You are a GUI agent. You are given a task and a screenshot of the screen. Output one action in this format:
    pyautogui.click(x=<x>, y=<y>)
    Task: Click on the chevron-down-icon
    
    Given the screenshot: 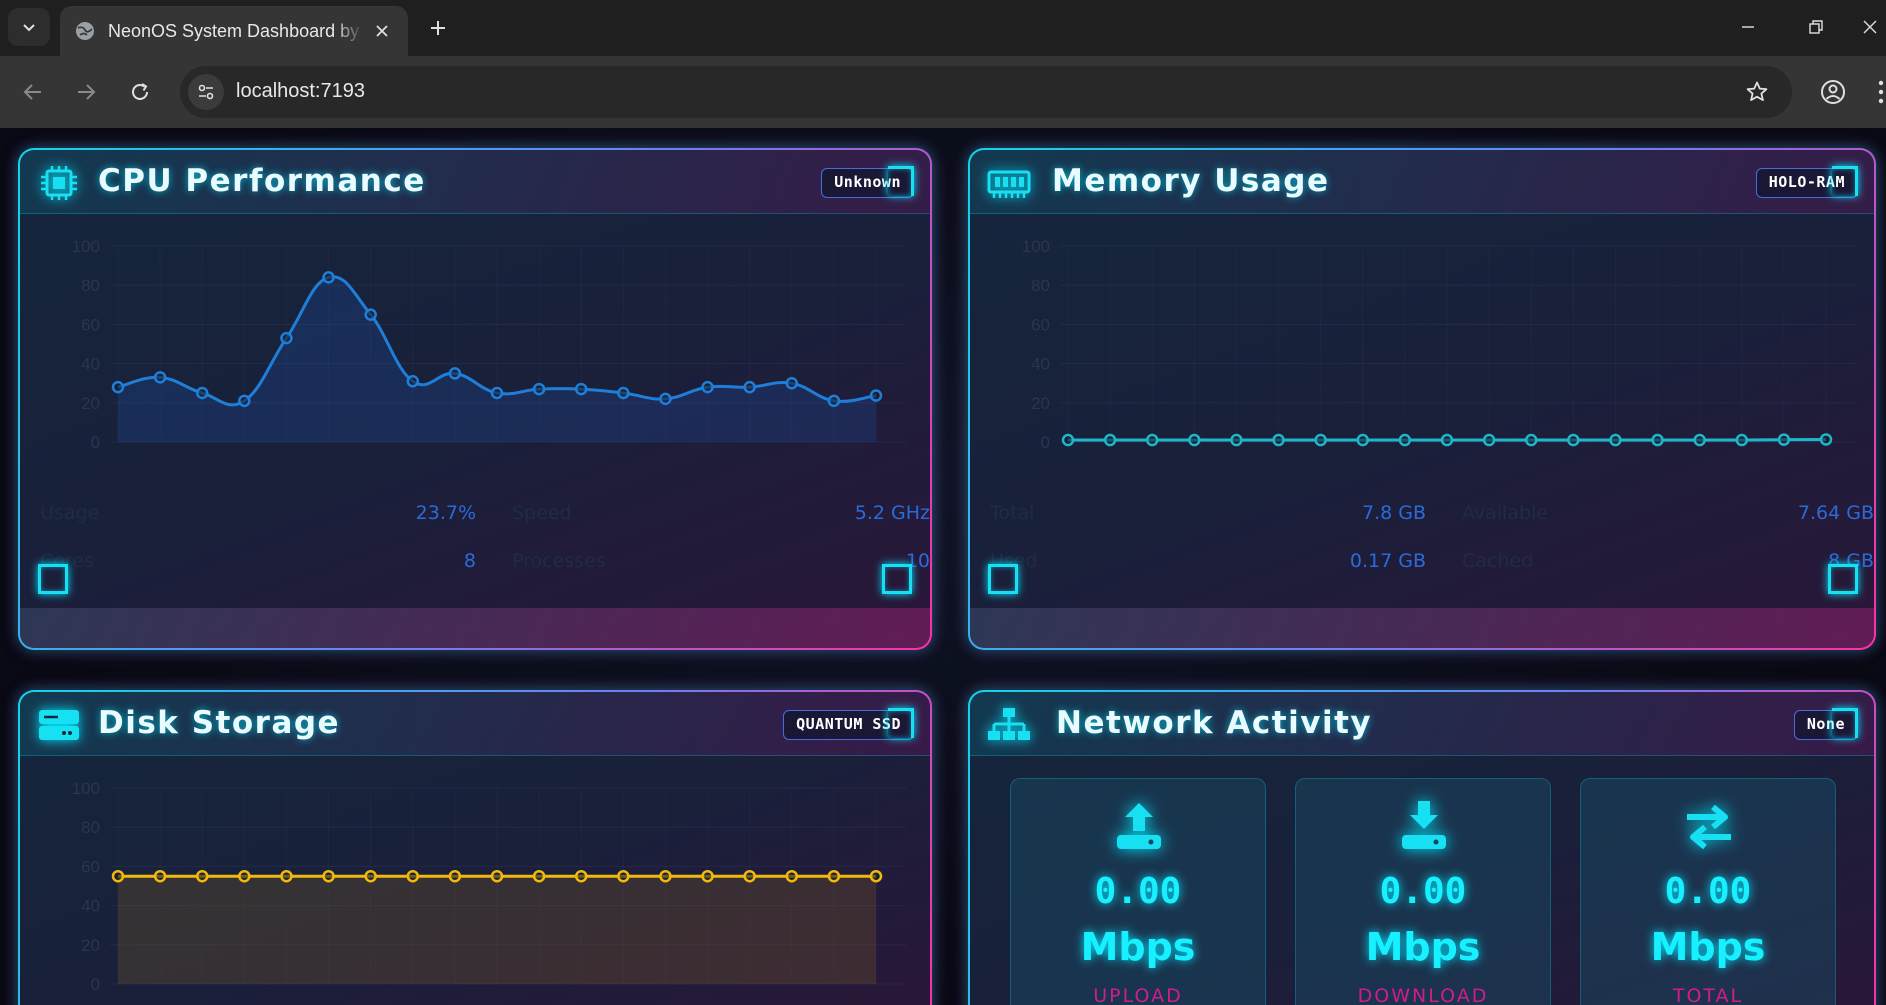 What is the action you would take?
    pyautogui.click(x=29, y=28)
    